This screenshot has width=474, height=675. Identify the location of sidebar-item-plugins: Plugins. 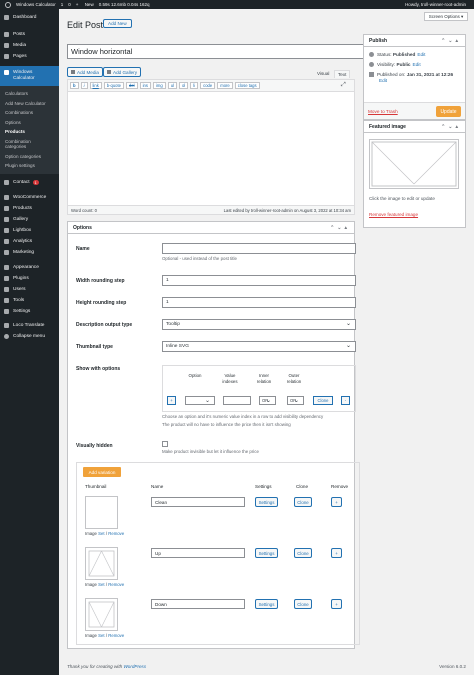
(29, 278).